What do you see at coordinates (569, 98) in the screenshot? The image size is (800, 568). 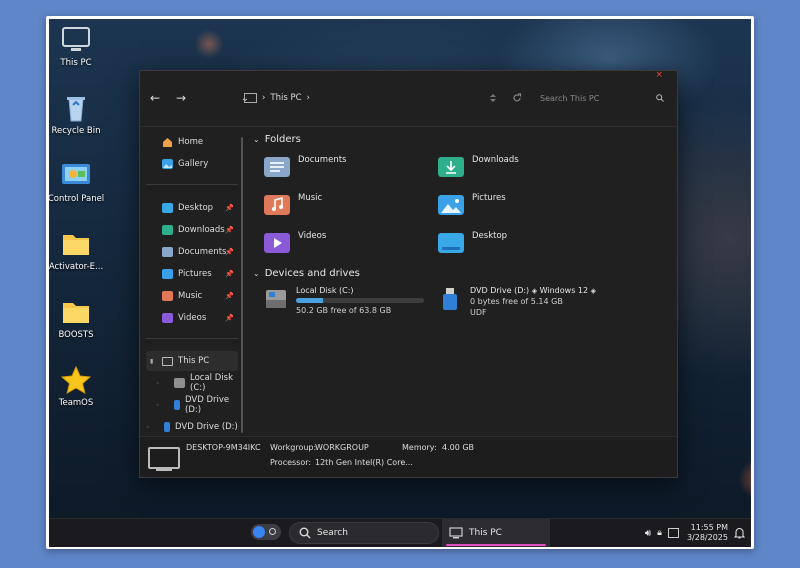 I see `search-input: Search This PC` at bounding box center [569, 98].